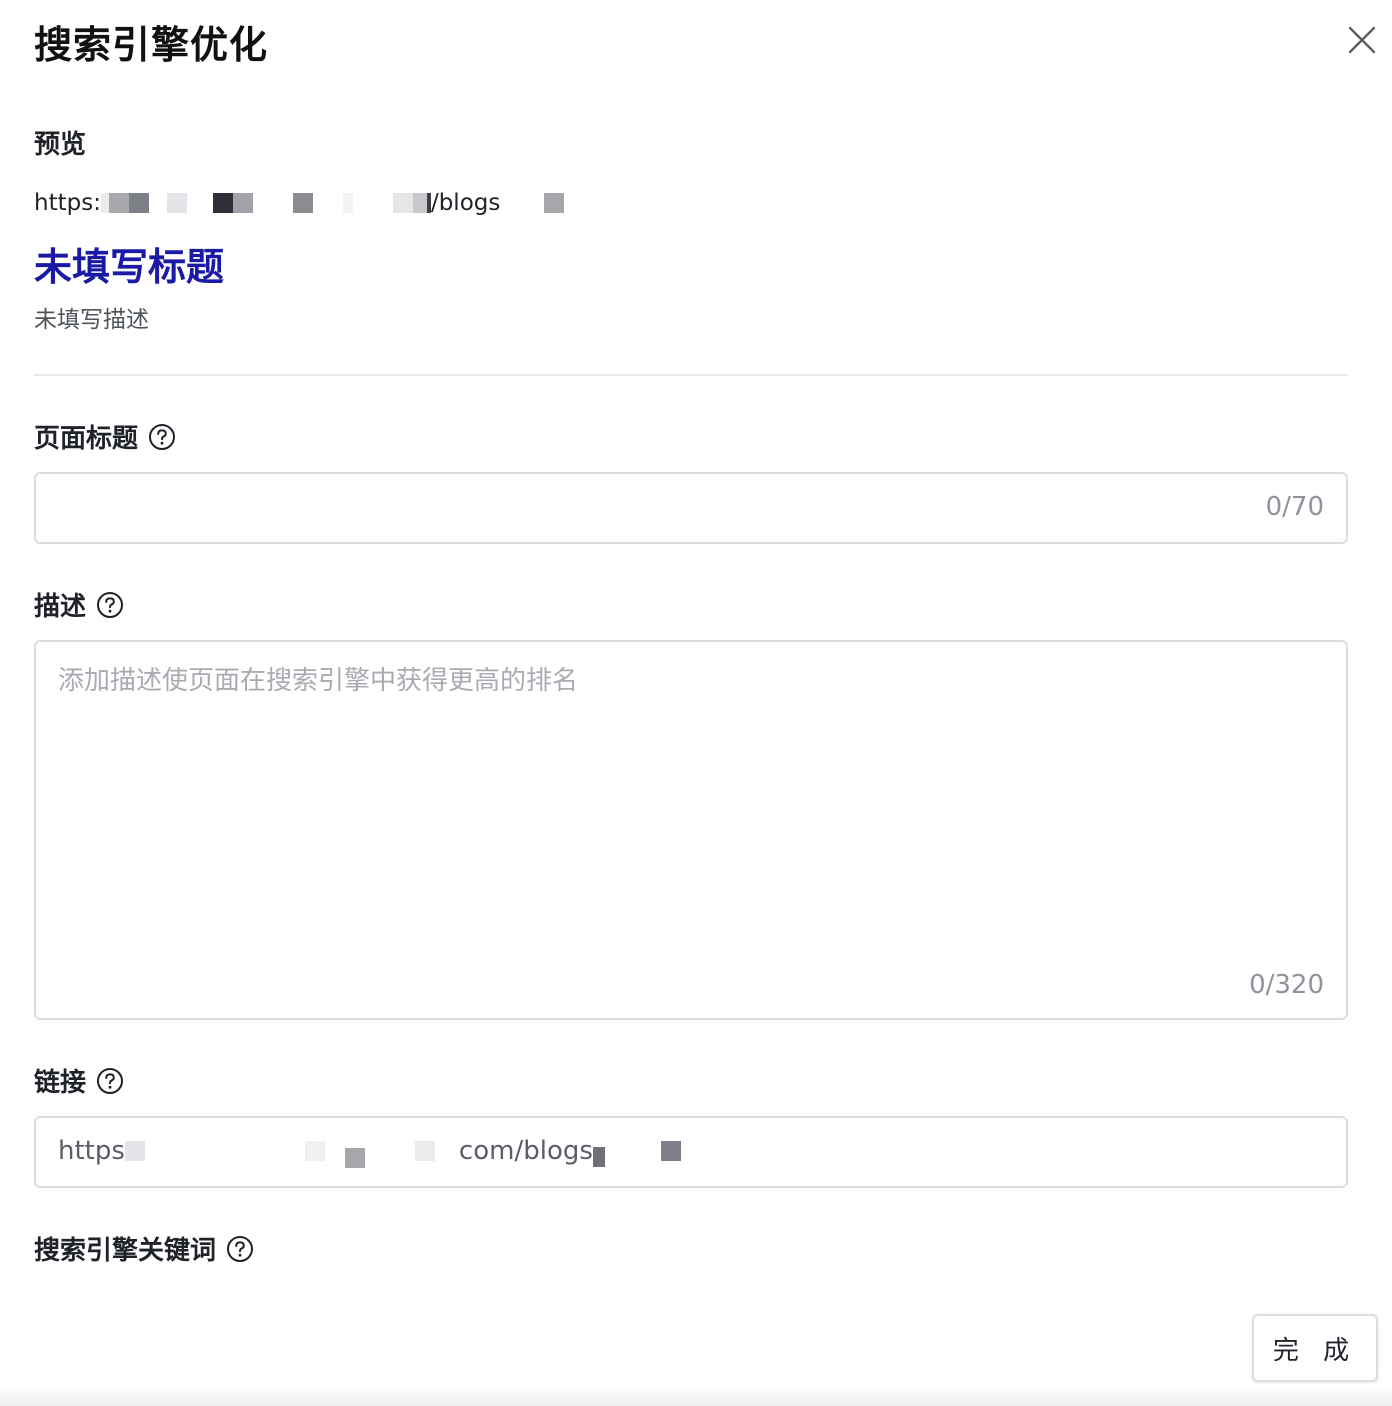 The image size is (1392, 1406). I want to click on link-field: https com/blogs, so click(691, 1152).